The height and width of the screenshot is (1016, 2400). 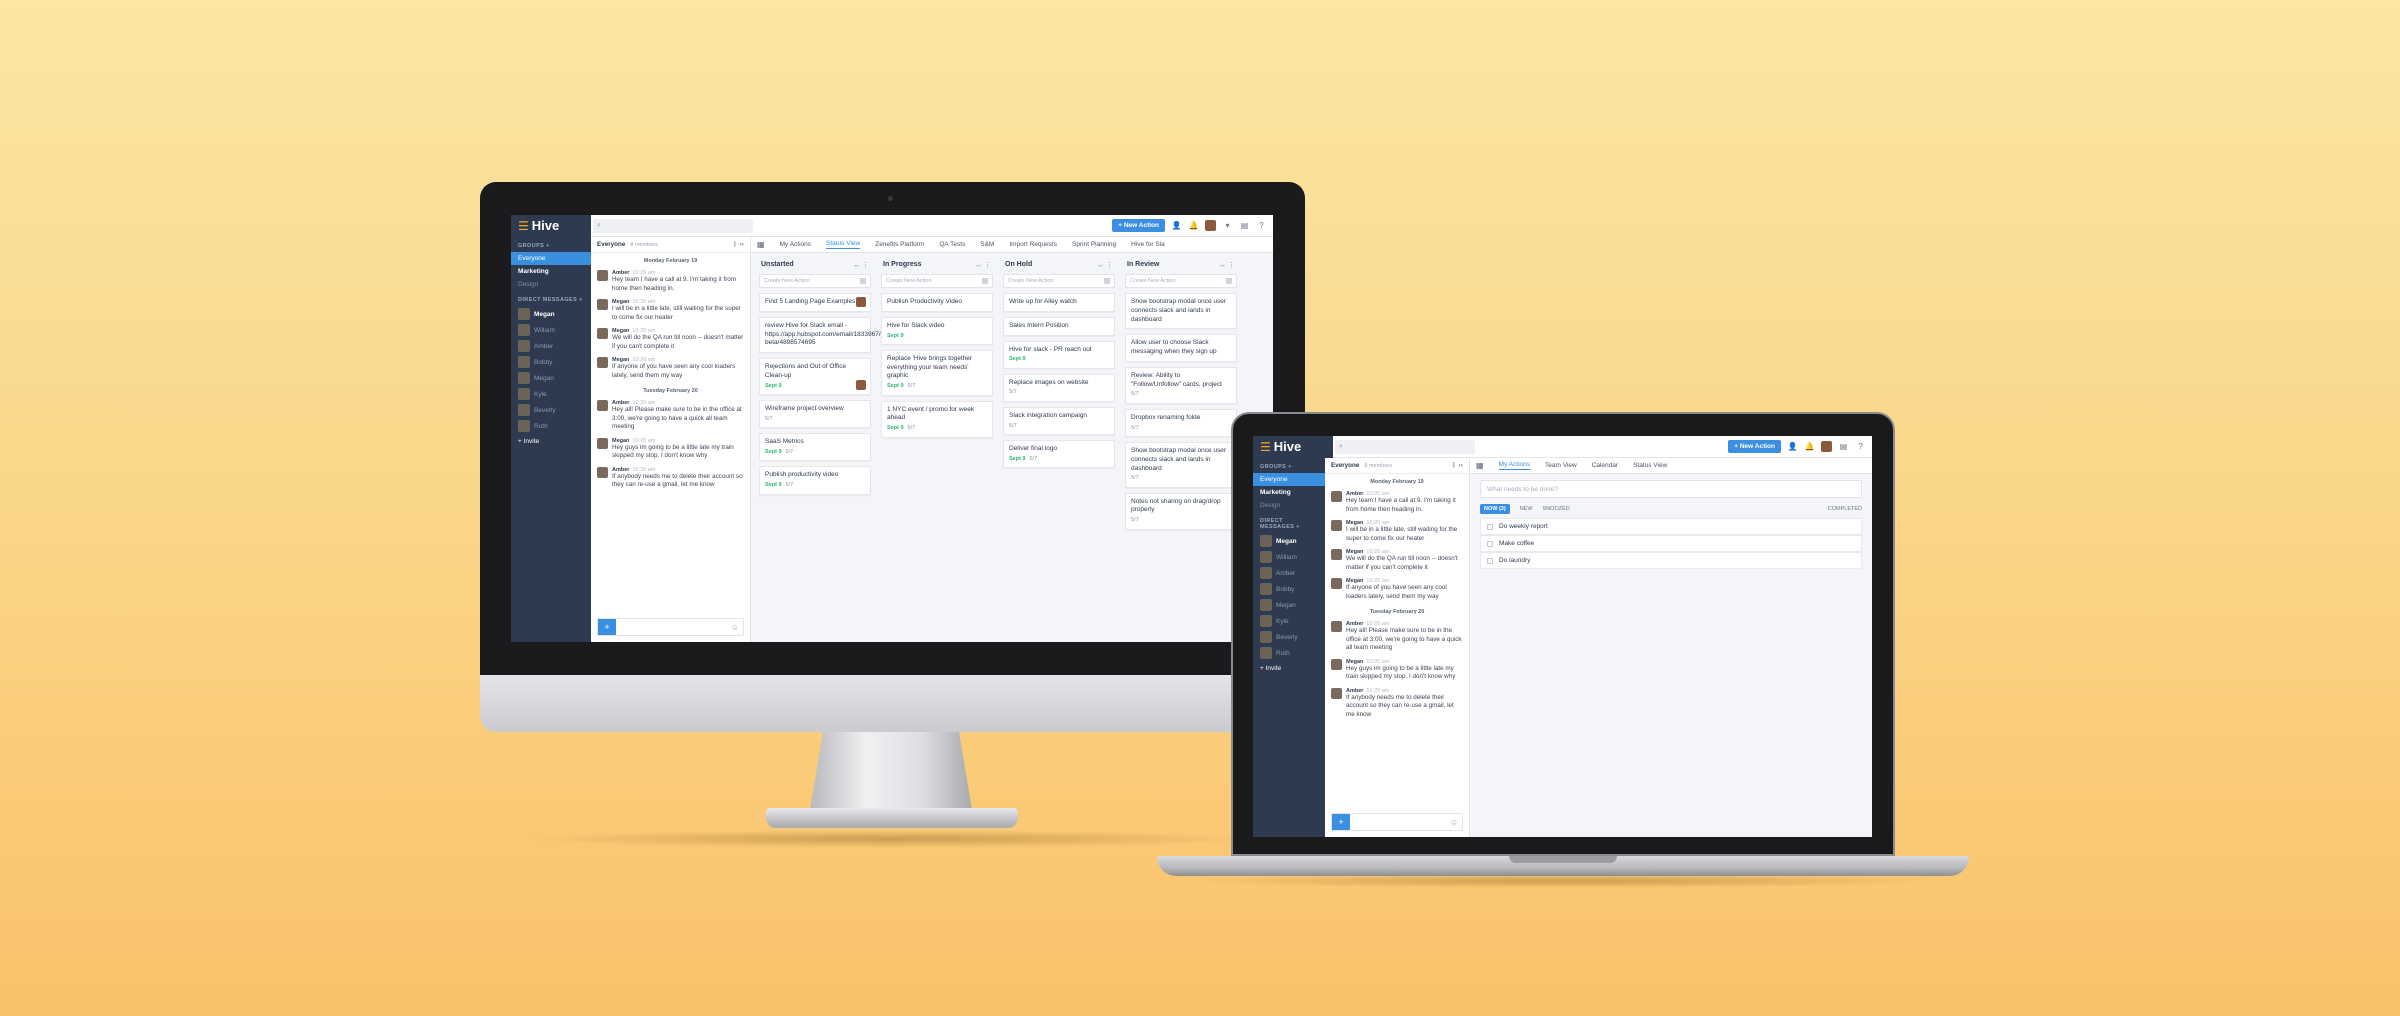 What do you see at coordinates (644, 245) in the screenshot?
I see `member-count: 8 members` at bounding box center [644, 245].